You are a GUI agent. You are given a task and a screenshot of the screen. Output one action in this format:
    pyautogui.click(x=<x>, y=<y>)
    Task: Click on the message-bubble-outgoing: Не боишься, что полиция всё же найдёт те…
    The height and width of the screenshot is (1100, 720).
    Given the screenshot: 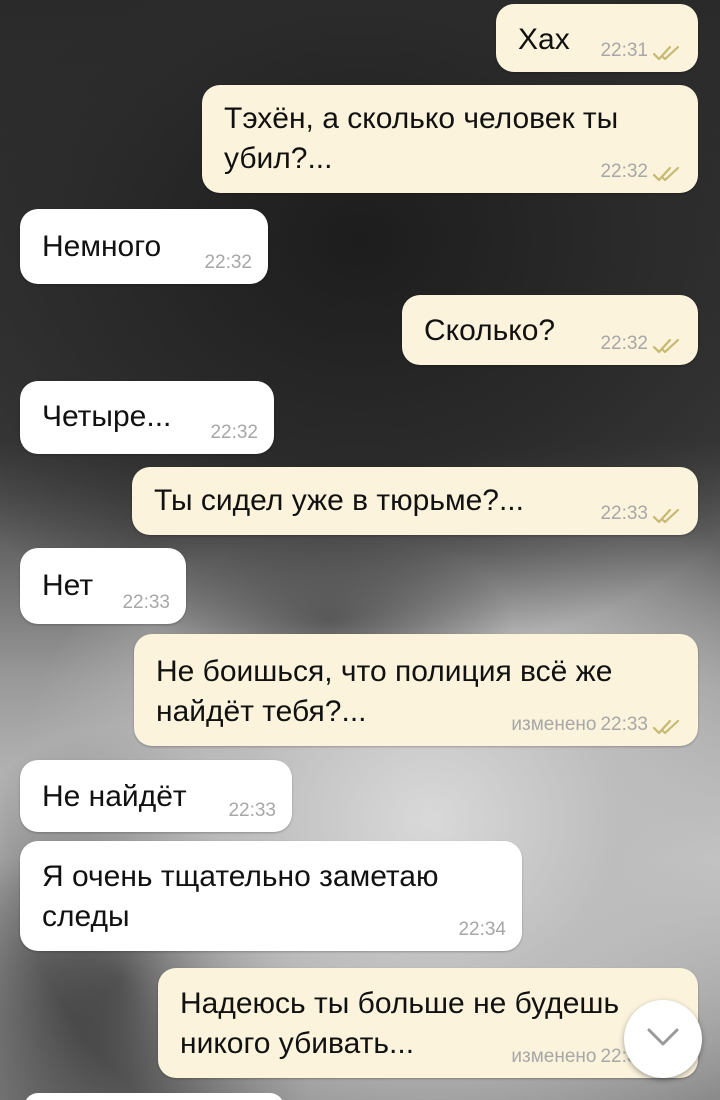 What is the action you would take?
    pyautogui.click(x=416, y=690)
    